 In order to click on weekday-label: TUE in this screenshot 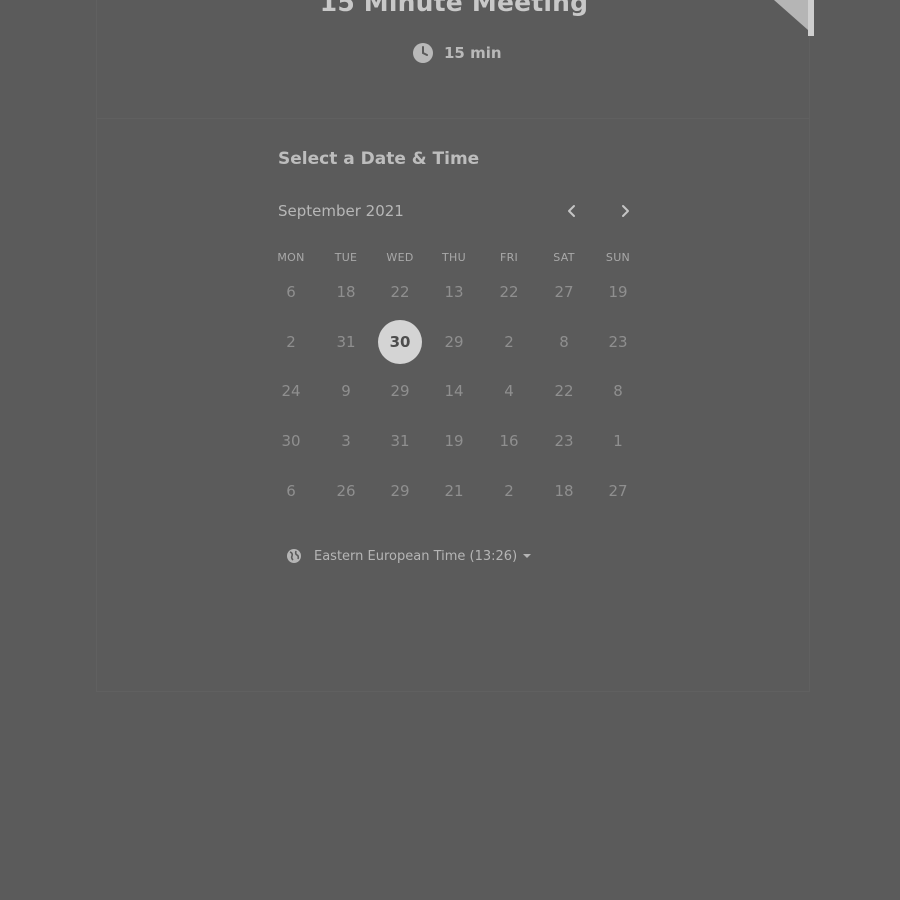, I will do `click(346, 257)`.